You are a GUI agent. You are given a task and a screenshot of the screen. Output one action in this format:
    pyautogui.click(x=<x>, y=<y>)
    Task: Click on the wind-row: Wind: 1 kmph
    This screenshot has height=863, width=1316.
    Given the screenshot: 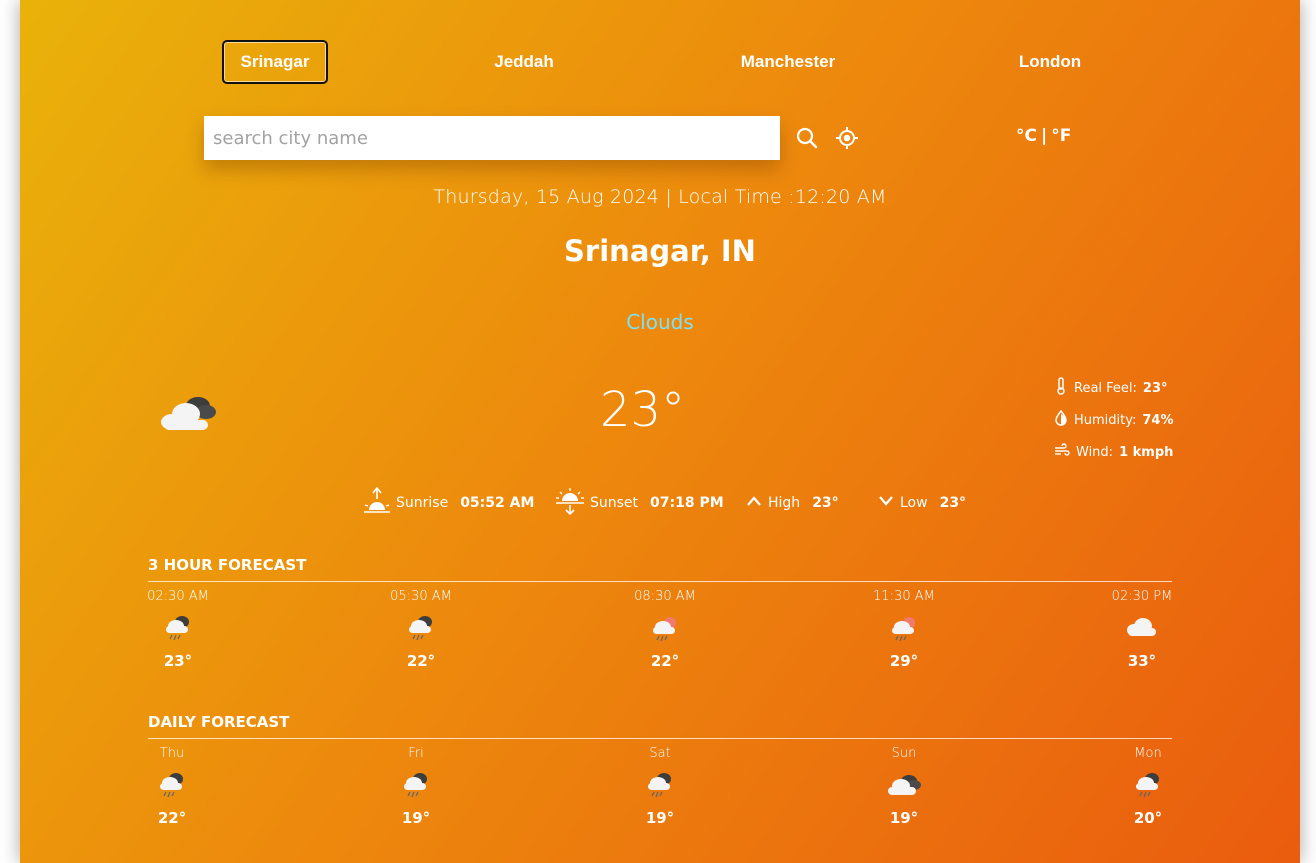 What is the action you would take?
    pyautogui.click(x=1114, y=452)
    